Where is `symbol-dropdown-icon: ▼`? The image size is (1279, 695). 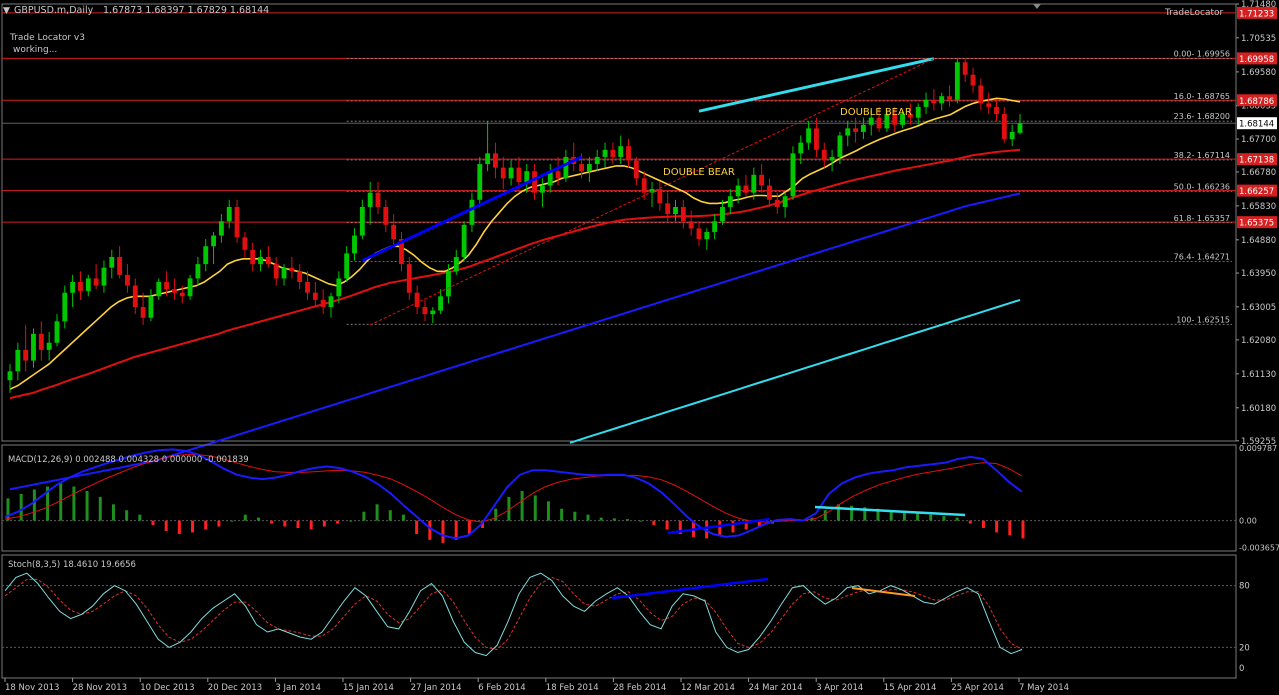 symbol-dropdown-icon: ▼ is located at coordinates (6, 11).